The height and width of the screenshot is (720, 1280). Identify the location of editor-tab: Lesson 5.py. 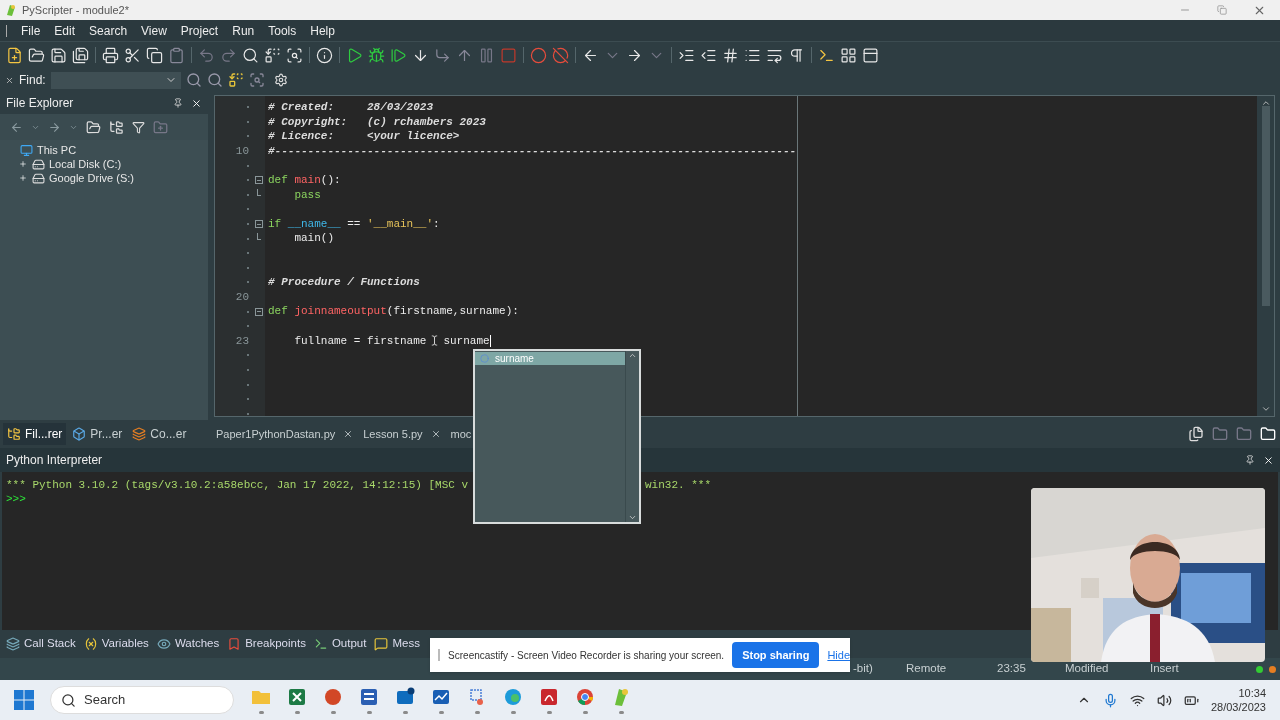
(393, 434).